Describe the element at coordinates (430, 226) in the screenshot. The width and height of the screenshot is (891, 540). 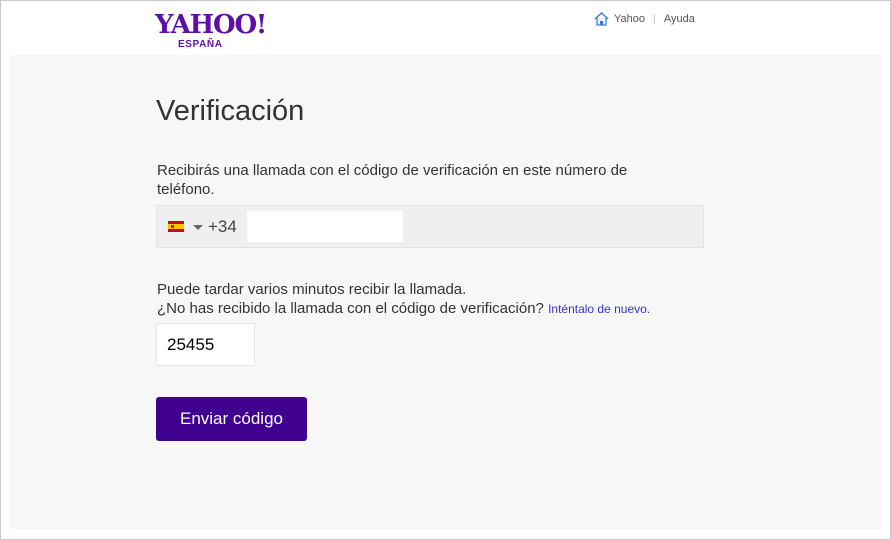
I see `phone-number-row: +34` at that location.